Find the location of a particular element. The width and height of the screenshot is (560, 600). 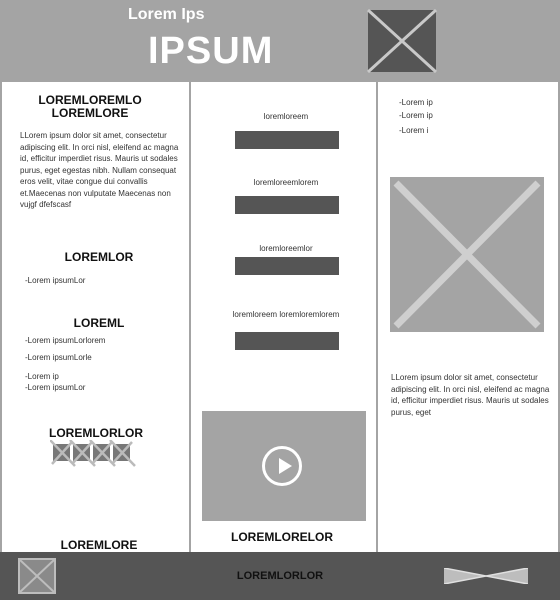

middle-heading: LOREMLORELOR is located at coordinates (282, 537).